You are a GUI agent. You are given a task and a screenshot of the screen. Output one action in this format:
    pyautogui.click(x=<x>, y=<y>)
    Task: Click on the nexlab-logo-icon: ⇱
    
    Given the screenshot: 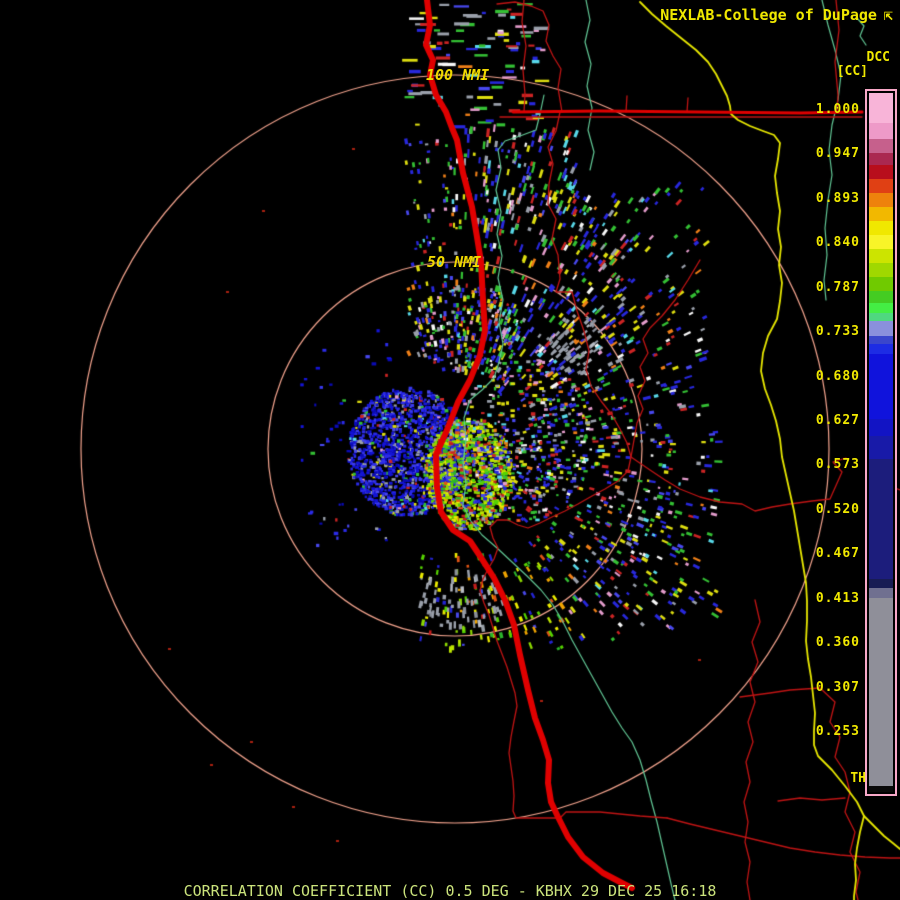 What is the action you would take?
    pyautogui.click(x=888, y=15)
    